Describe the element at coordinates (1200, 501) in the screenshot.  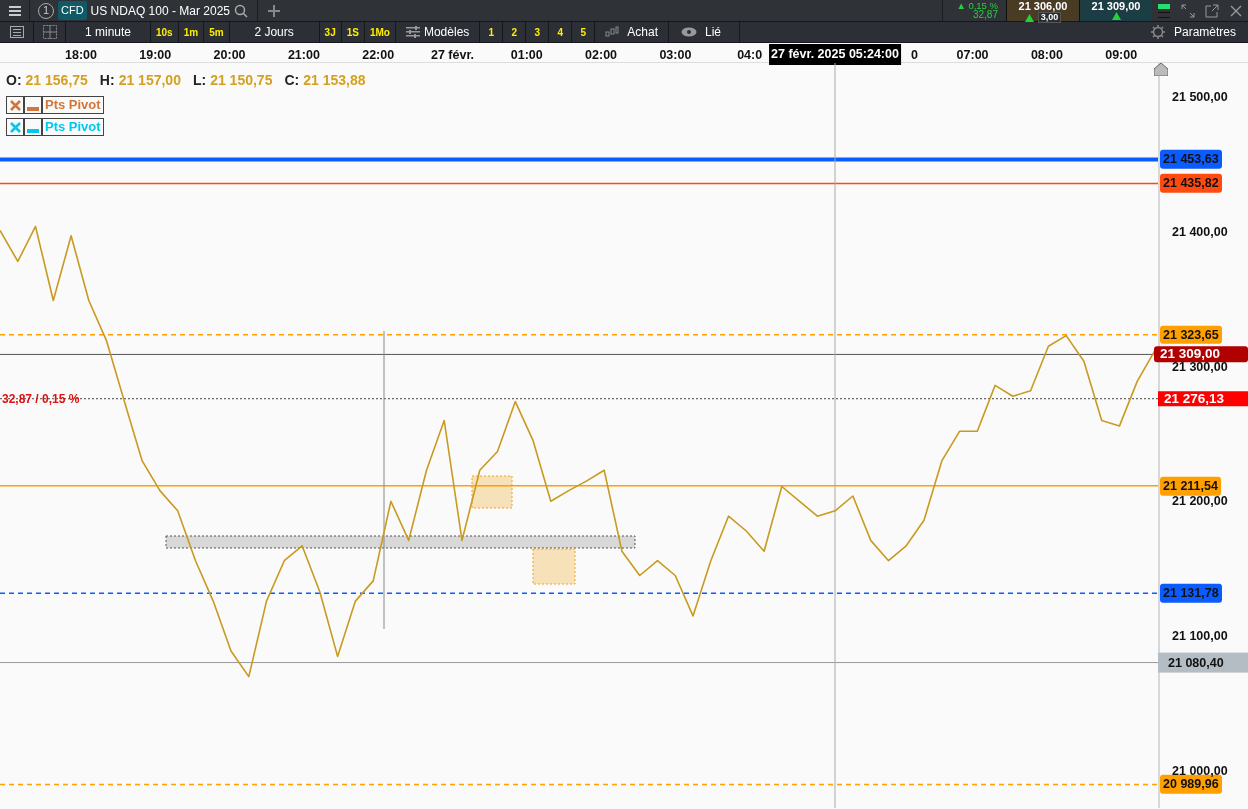
I see `price-axis-label: 21 200,00` at that location.